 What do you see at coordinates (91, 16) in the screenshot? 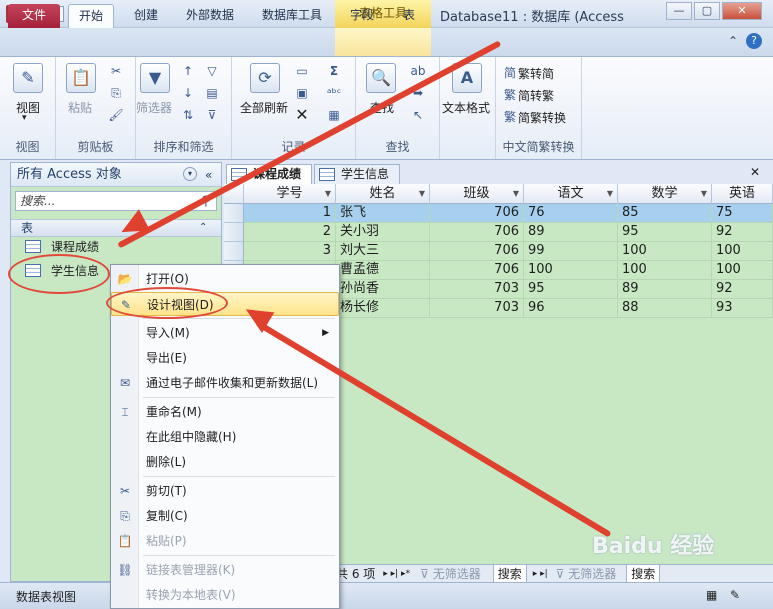
I see `tab-home: 开始` at bounding box center [91, 16].